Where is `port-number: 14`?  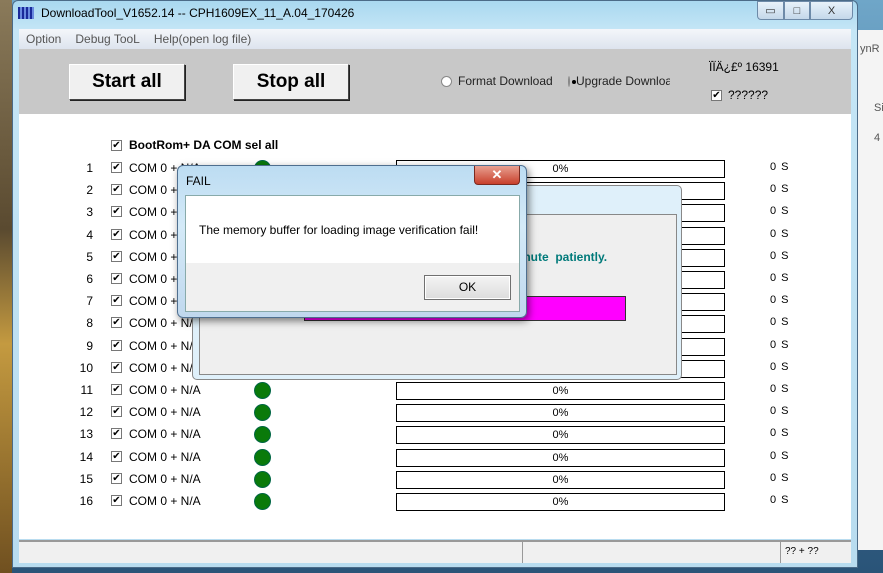
port-number: 14 is located at coordinates (86, 456).